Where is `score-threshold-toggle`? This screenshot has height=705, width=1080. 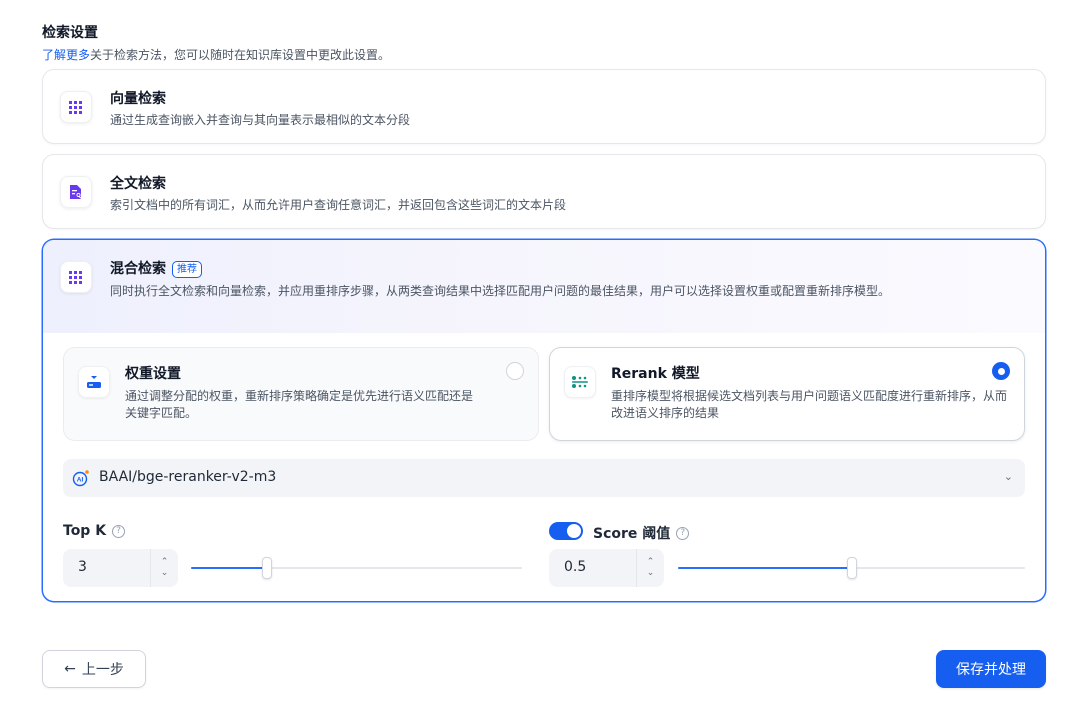
score-threshold-toggle is located at coordinates (566, 531).